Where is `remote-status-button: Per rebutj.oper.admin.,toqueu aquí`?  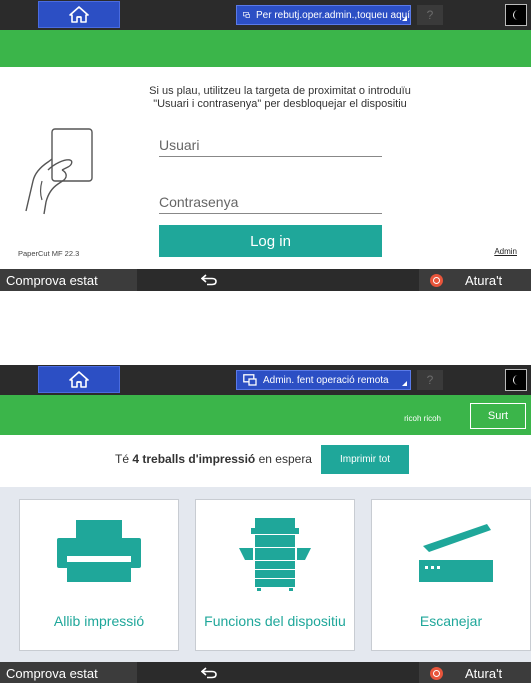 remote-status-button: Per rebutj.oper.admin.,toqueu aquí is located at coordinates (323, 15).